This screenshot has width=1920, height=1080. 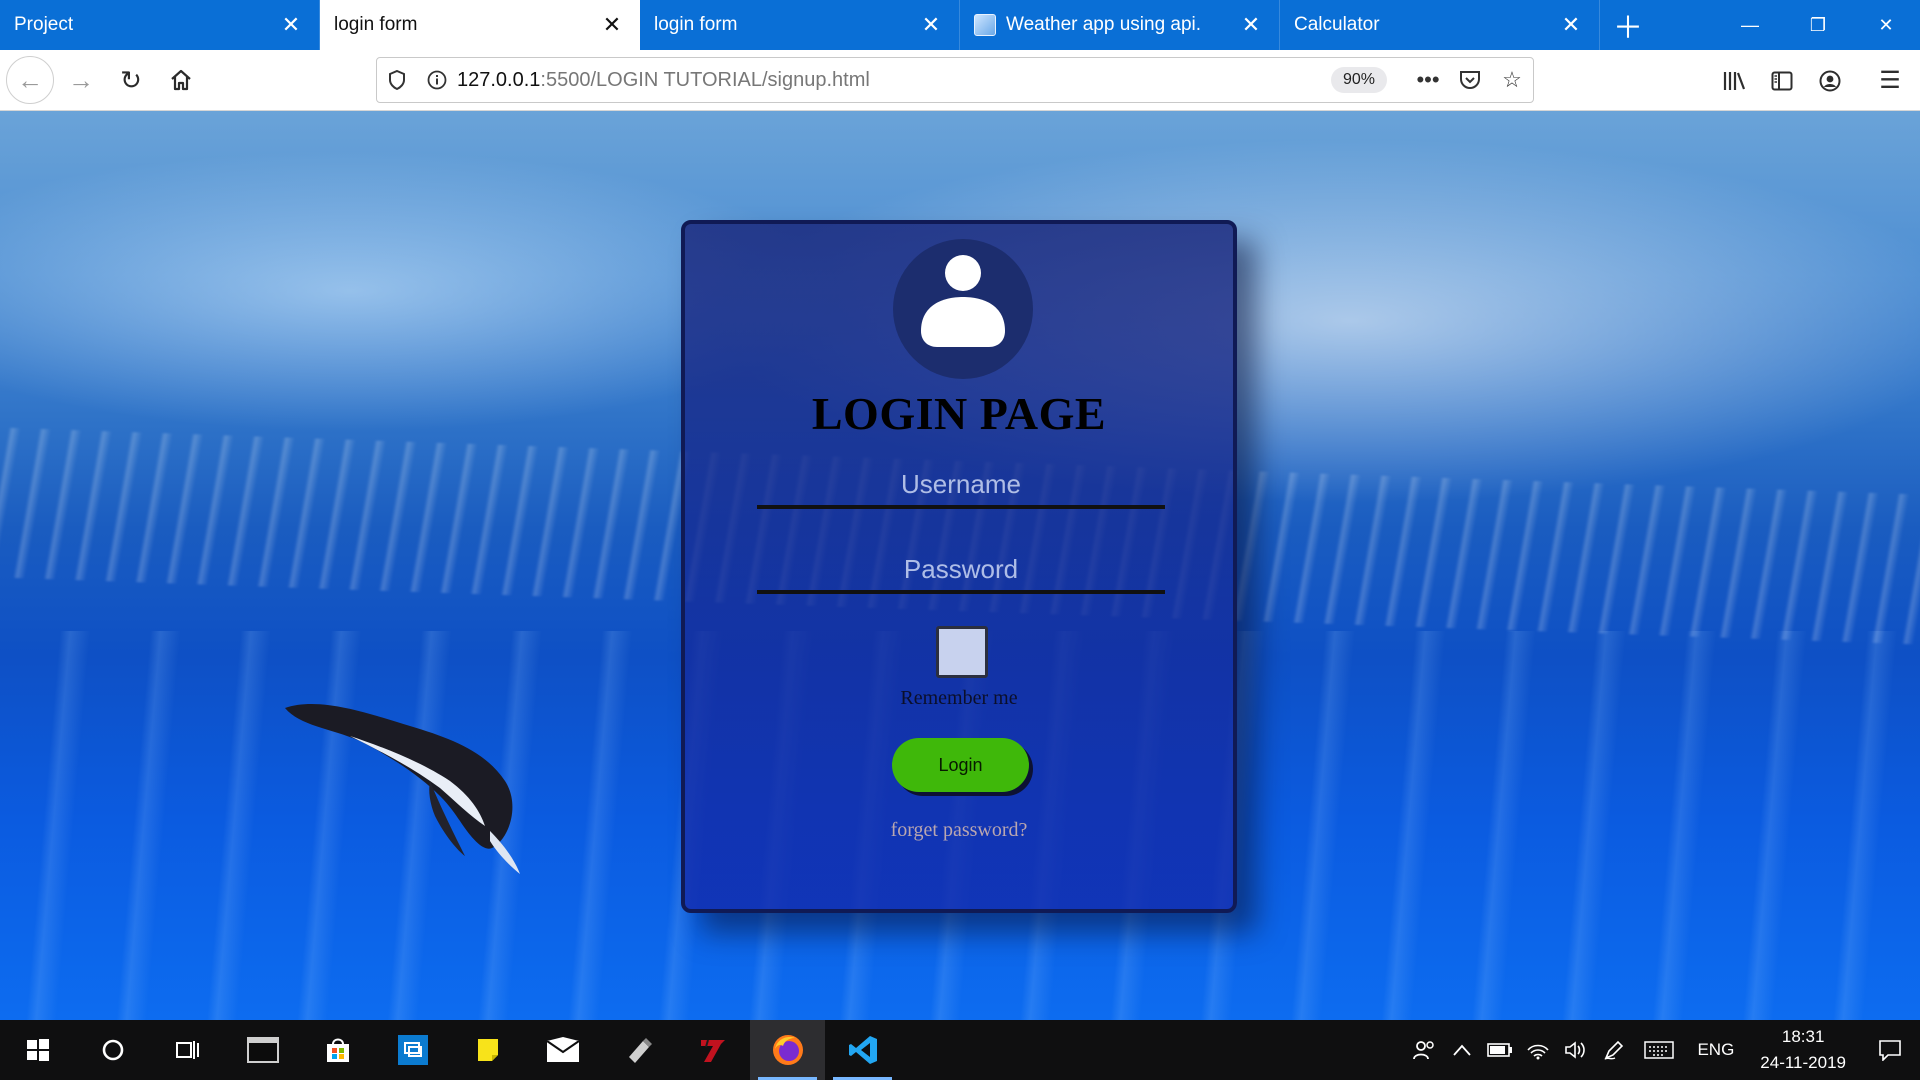 I want to click on remember-me-label: Remember me, so click(x=959, y=698).